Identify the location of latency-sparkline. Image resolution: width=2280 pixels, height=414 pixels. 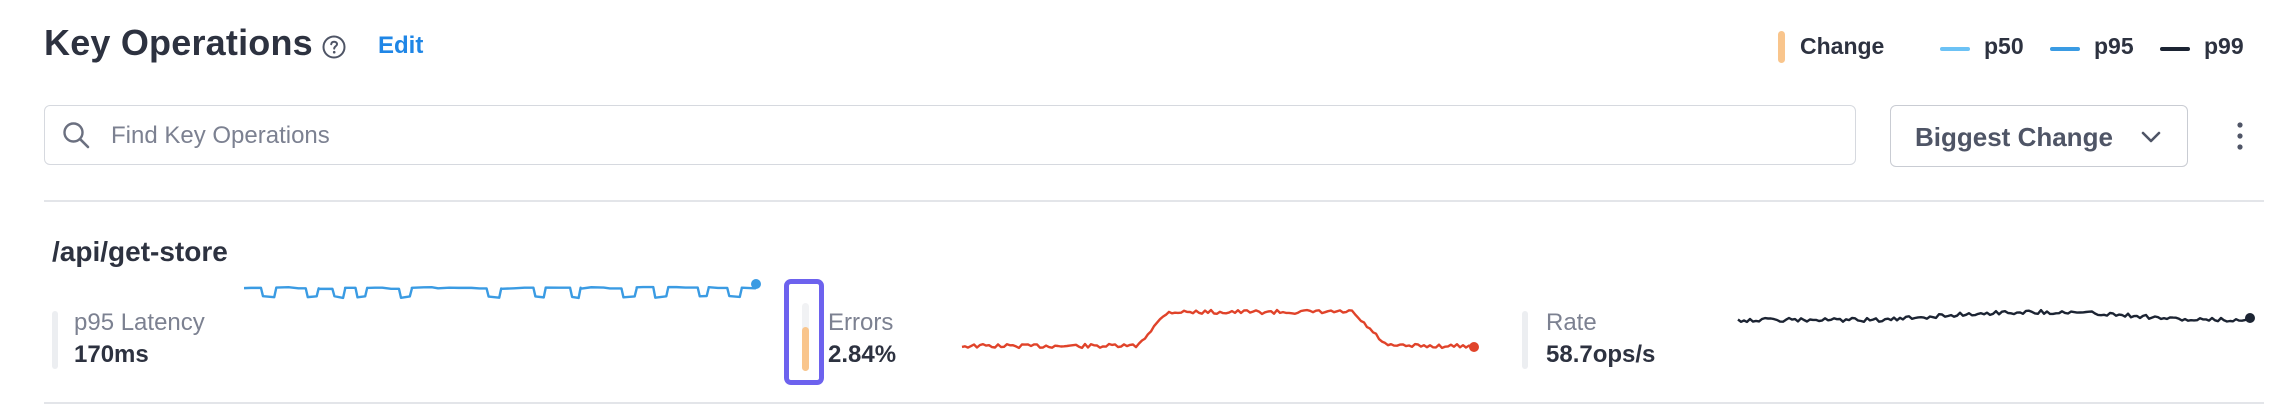
(502, 289).